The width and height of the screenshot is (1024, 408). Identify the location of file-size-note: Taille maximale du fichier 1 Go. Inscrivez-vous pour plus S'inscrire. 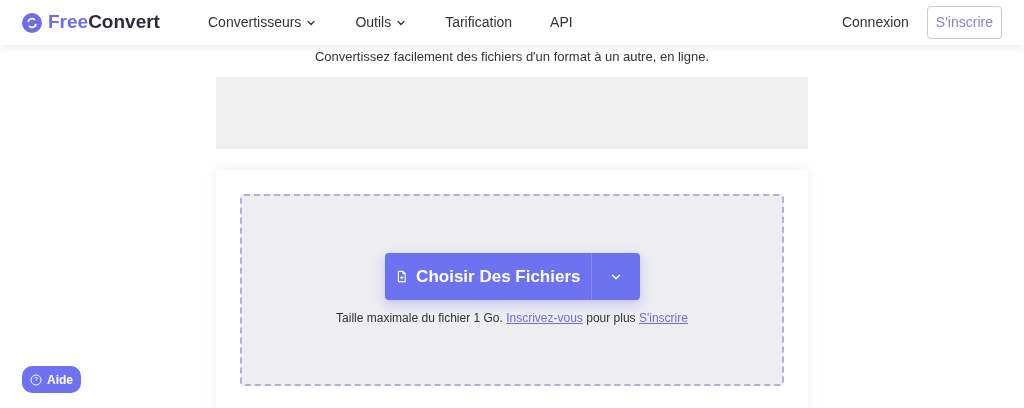
(512, 318).